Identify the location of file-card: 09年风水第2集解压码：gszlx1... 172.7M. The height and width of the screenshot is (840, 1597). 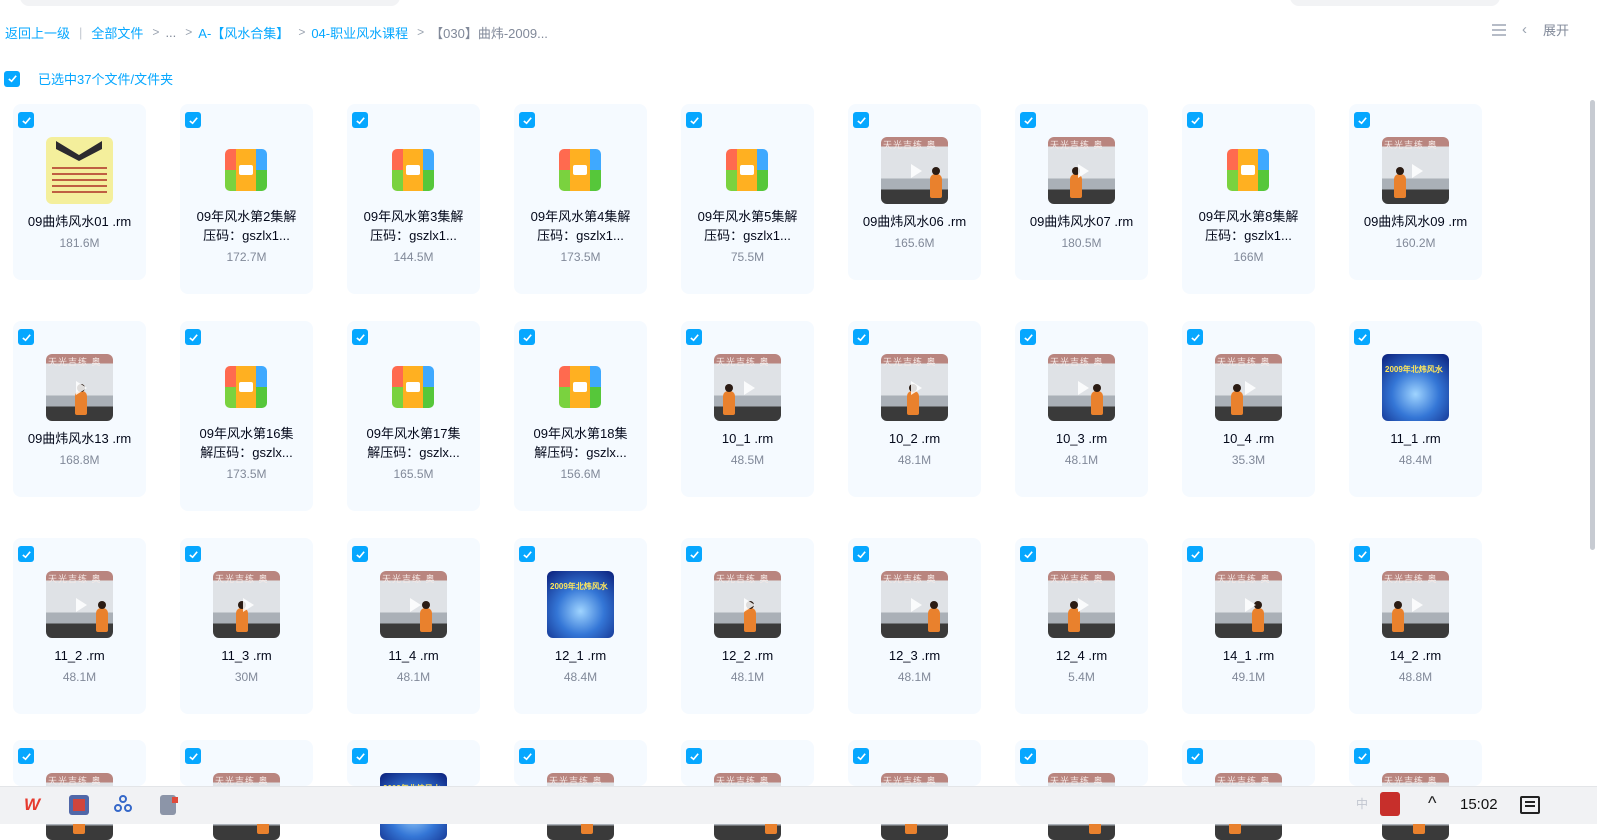
(246, 199).